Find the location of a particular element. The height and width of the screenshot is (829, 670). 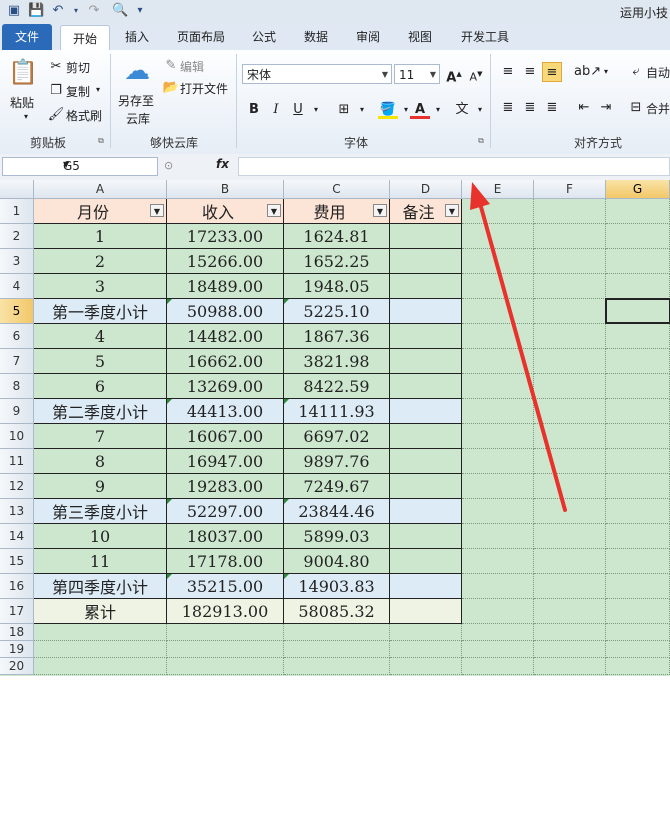

cloud-library-label: 云库 is located at coordinates (138, 119).